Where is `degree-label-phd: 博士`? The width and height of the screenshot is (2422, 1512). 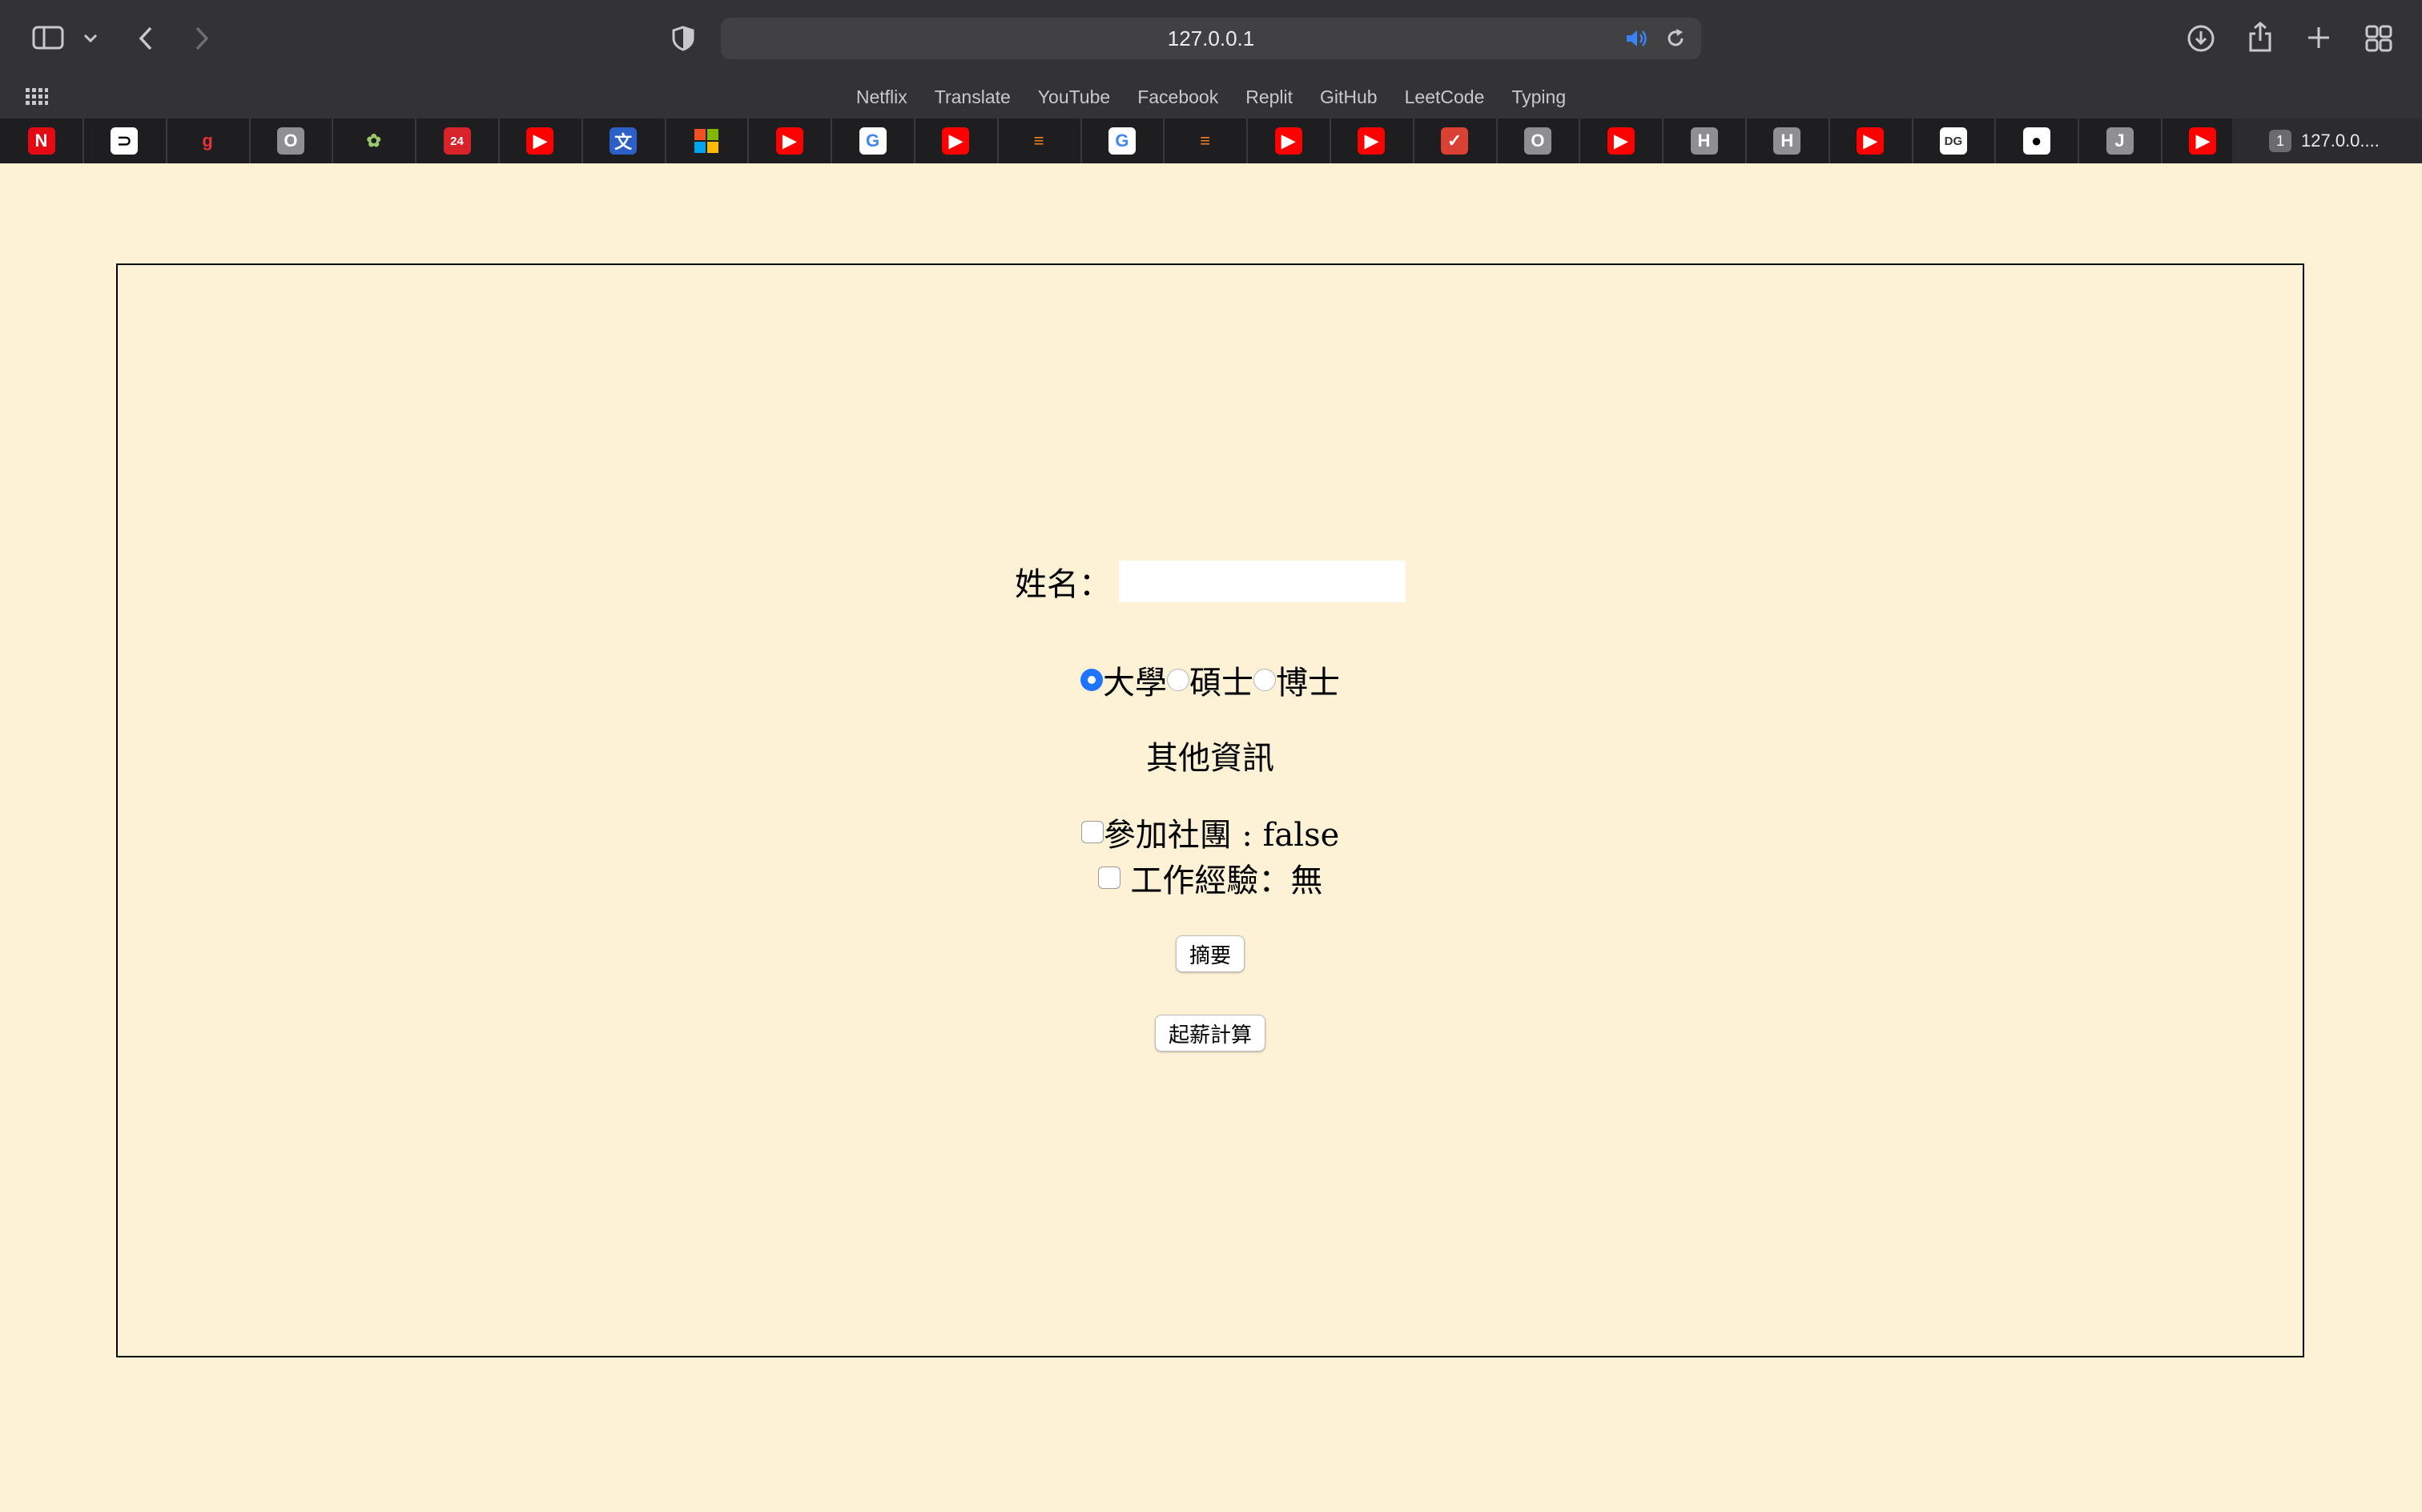 degree-label-phd: 博士 is located at coordinates (1308, 683).